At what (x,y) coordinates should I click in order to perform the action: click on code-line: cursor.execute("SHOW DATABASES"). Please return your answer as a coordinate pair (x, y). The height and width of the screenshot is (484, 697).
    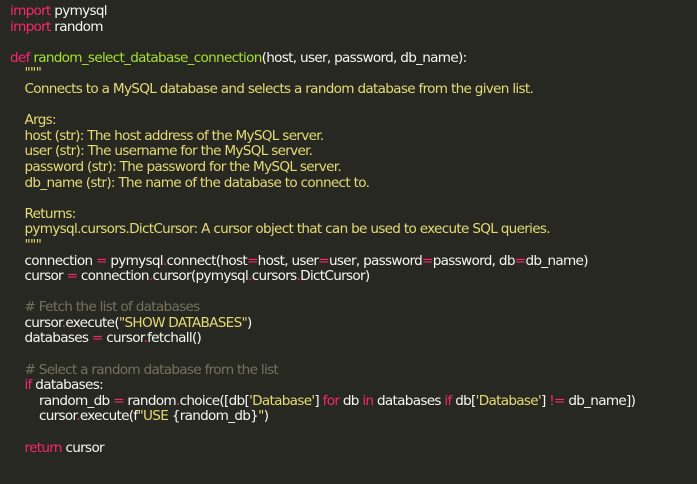
    Looking at the image, I should click on (348, 323).